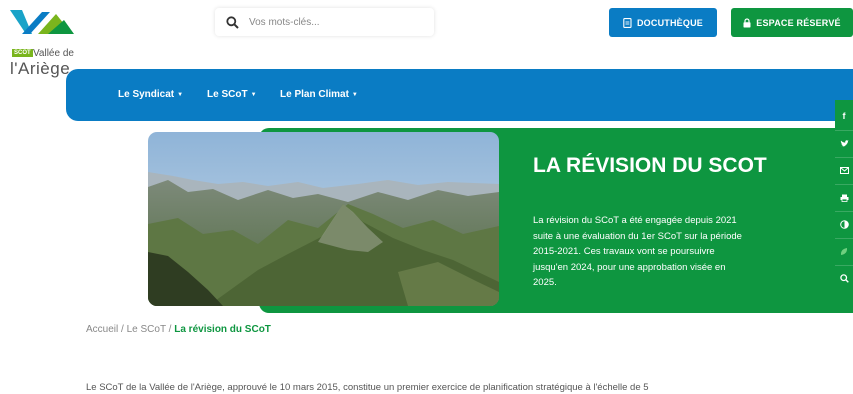 Image resolution: width=853 pixels, height=394 pixels. I want to click on nav-item-scot: Le SCoT ▼, so click(232, 94).